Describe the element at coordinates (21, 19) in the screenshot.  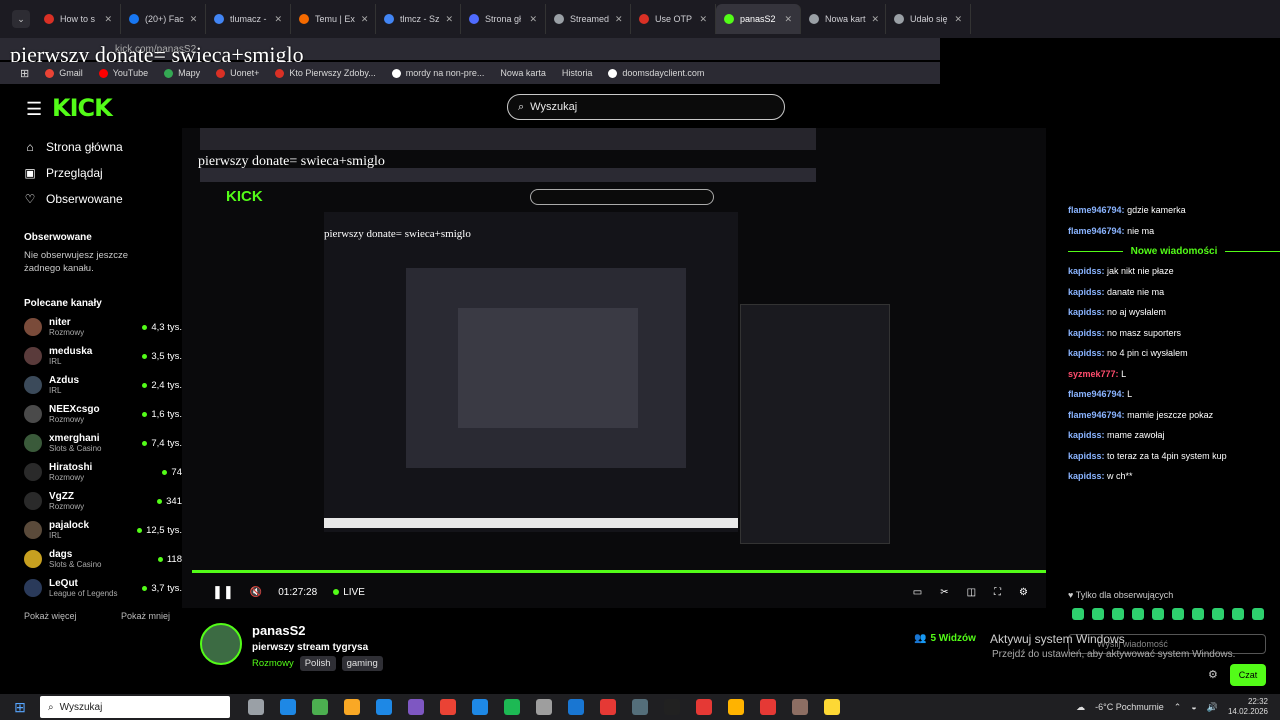
I see `tab-list-dropdown-icon: ⌄` at that location.